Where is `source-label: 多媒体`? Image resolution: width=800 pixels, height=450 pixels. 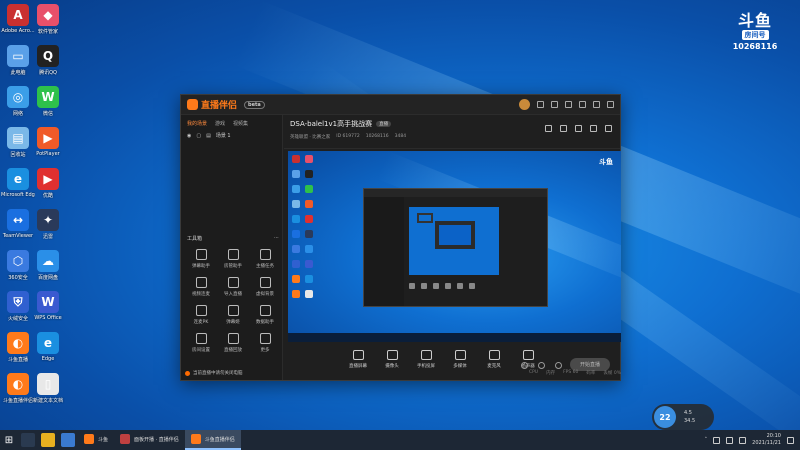 source-label: 多媒体 is located at coordinates (460, 366).